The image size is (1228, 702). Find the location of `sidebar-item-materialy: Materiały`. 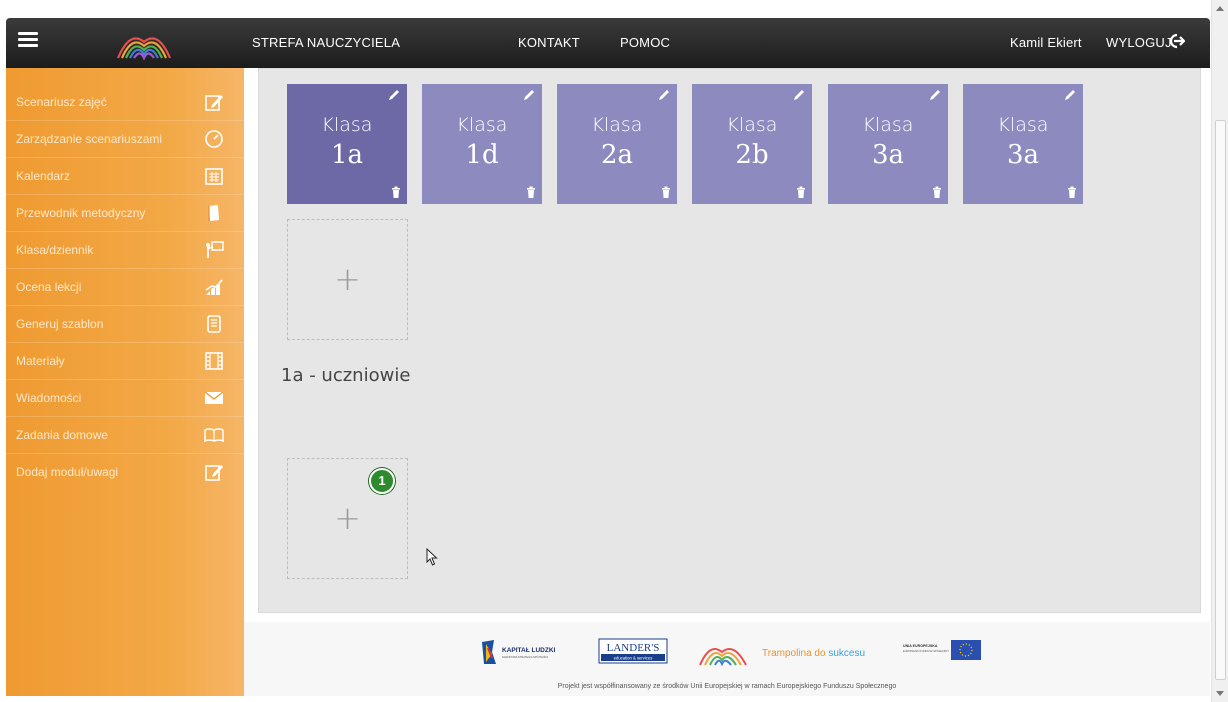

sidebar-item-materialy: Materiały is located at coordinates (125, 361).